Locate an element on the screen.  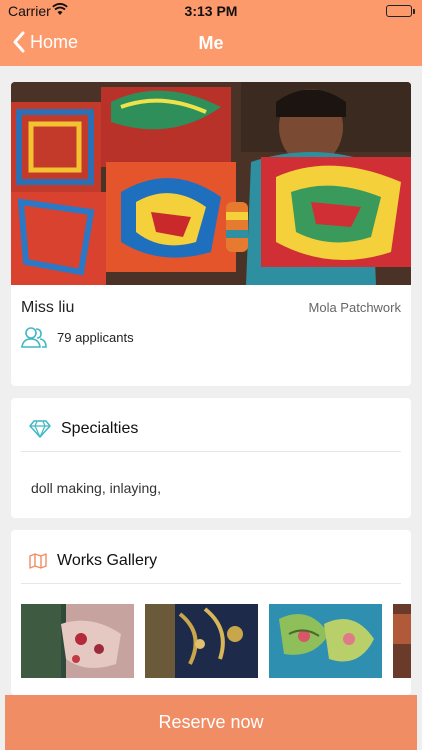
craft-label: Mola Patchwork is located at coordinates (354, 307).